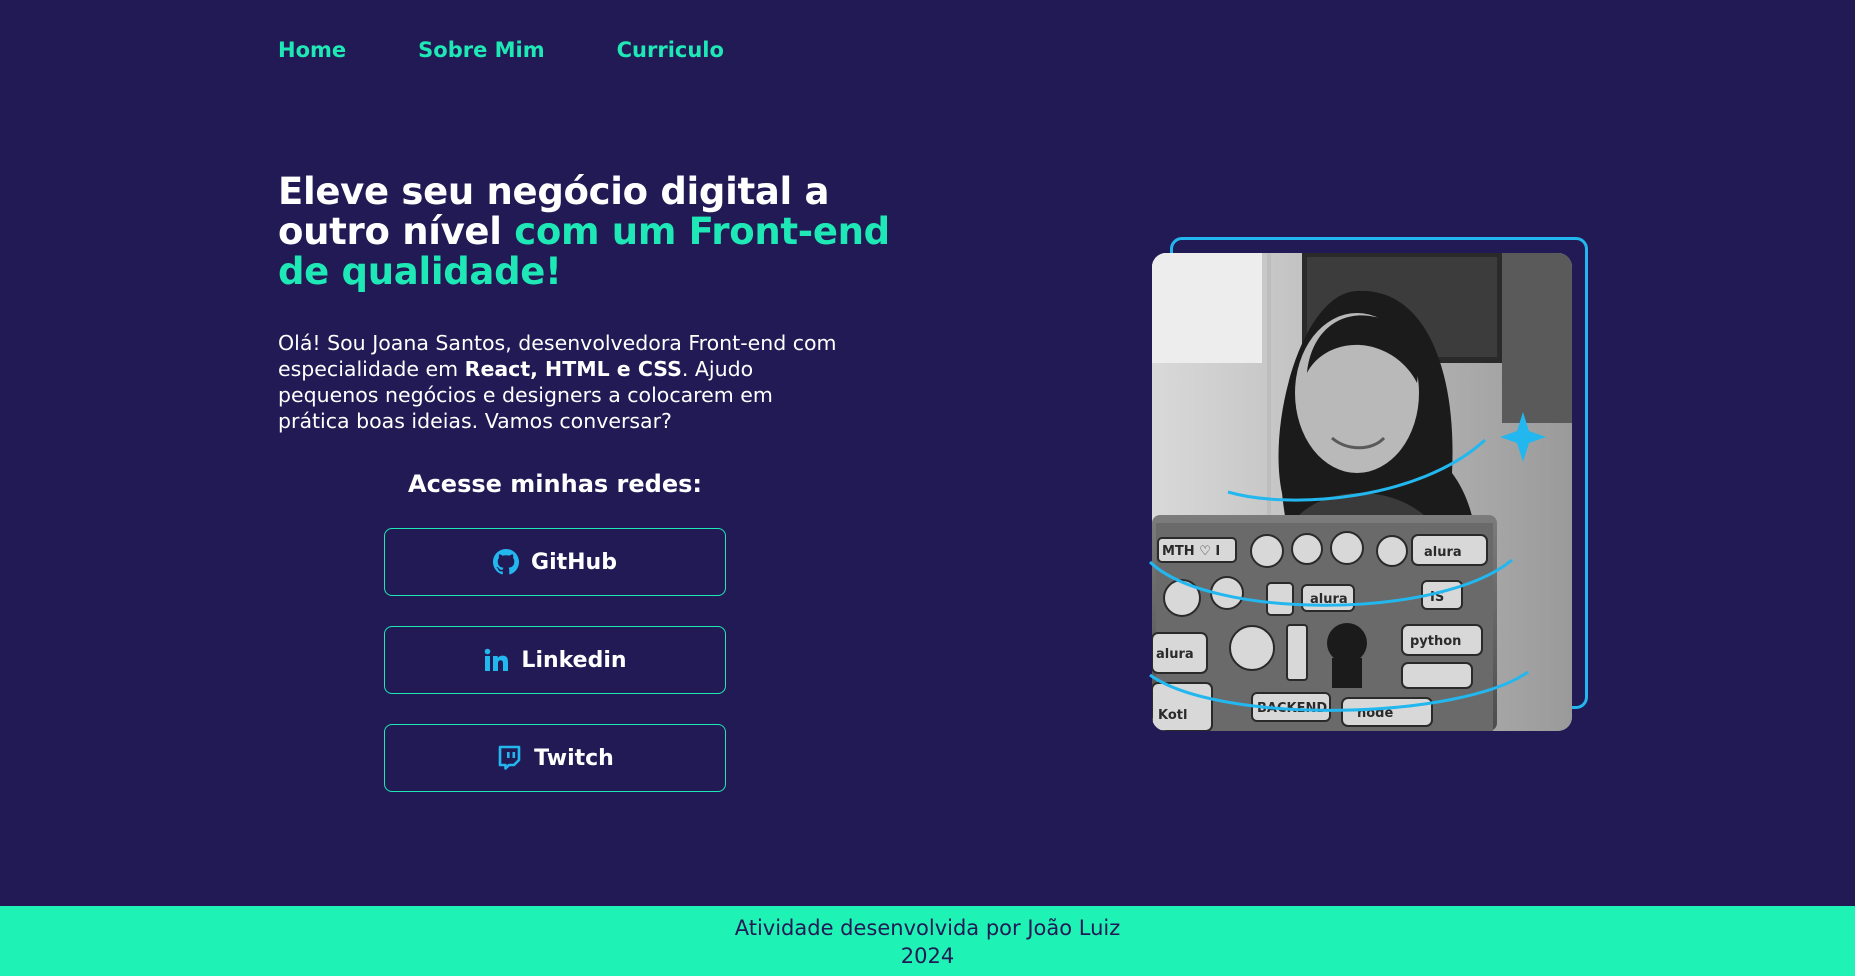 This screenshot has height=976, width=1855. I want to click on sticker-is: IS, so click(1437, 597).